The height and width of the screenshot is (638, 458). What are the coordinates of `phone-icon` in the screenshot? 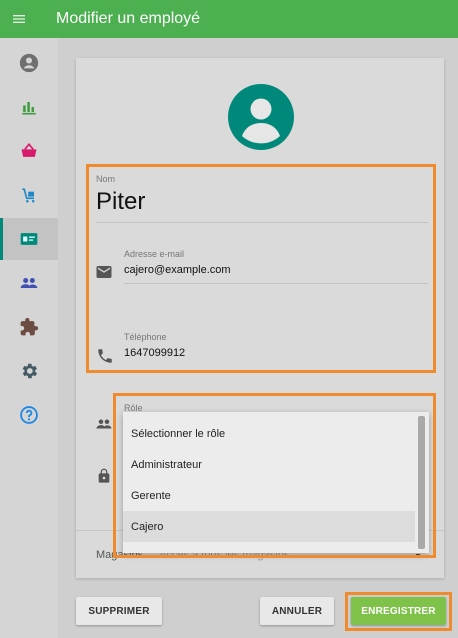 It's located at (105, 356).